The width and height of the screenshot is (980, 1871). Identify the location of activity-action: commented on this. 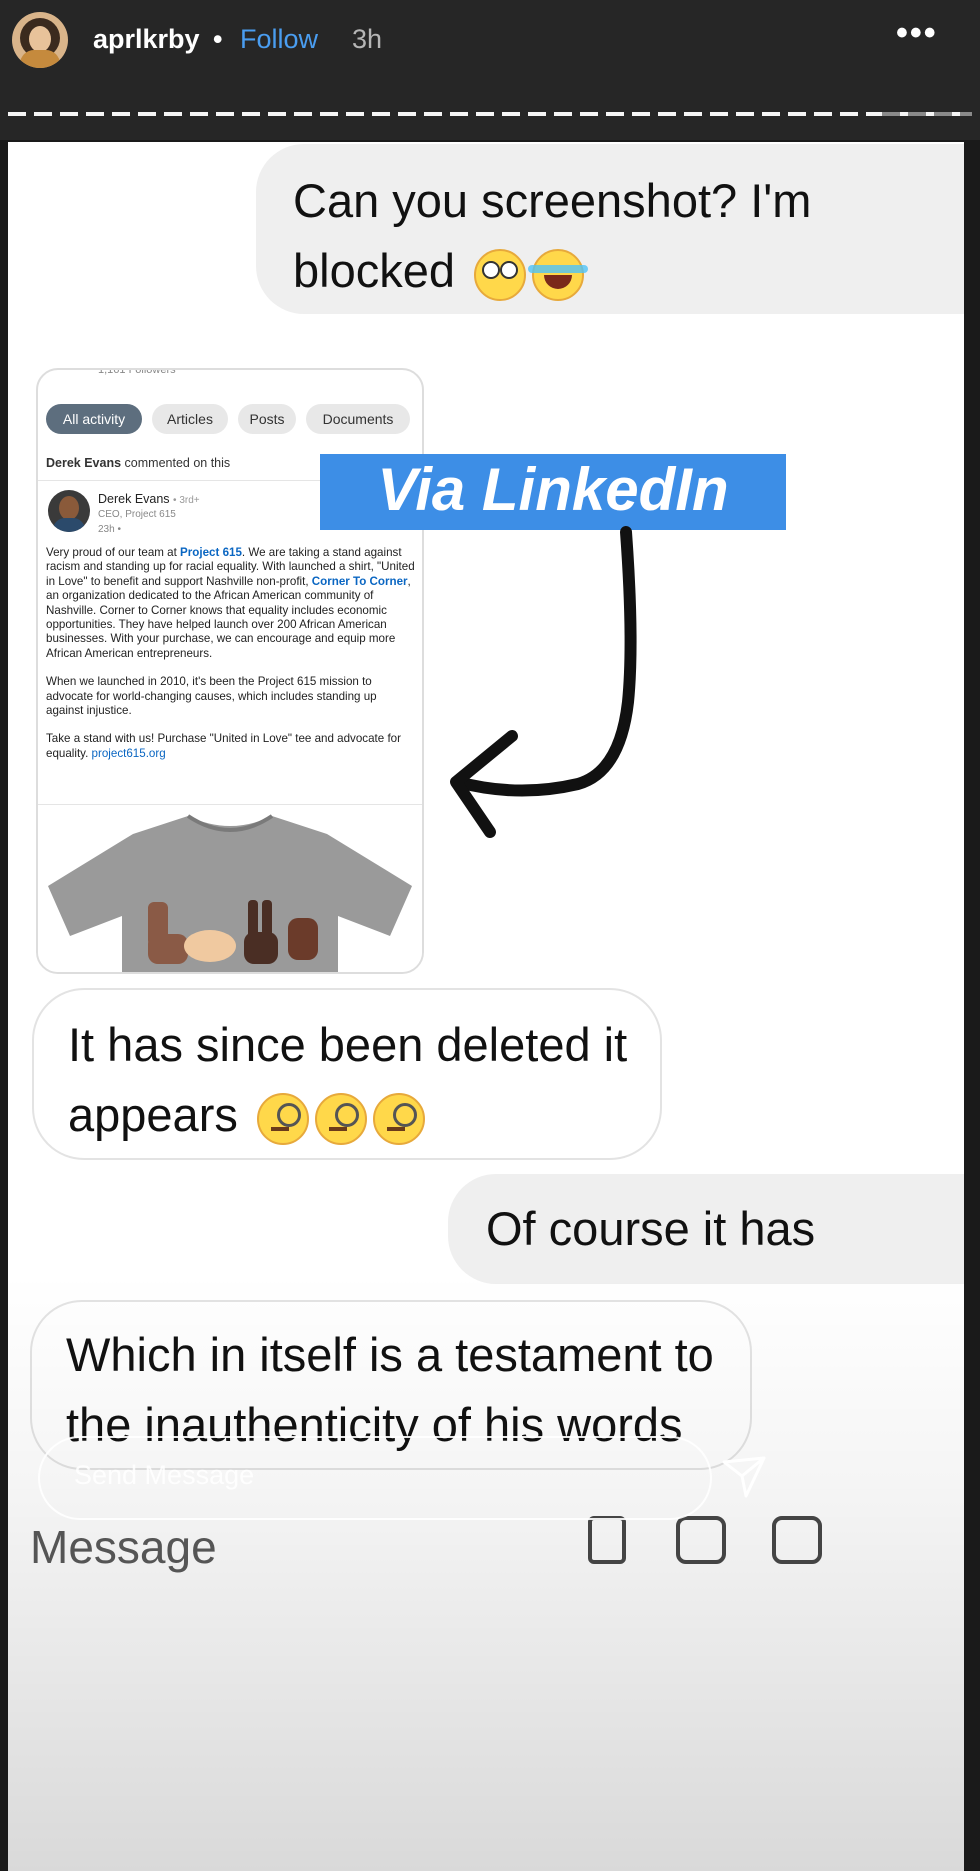
(177, 463).